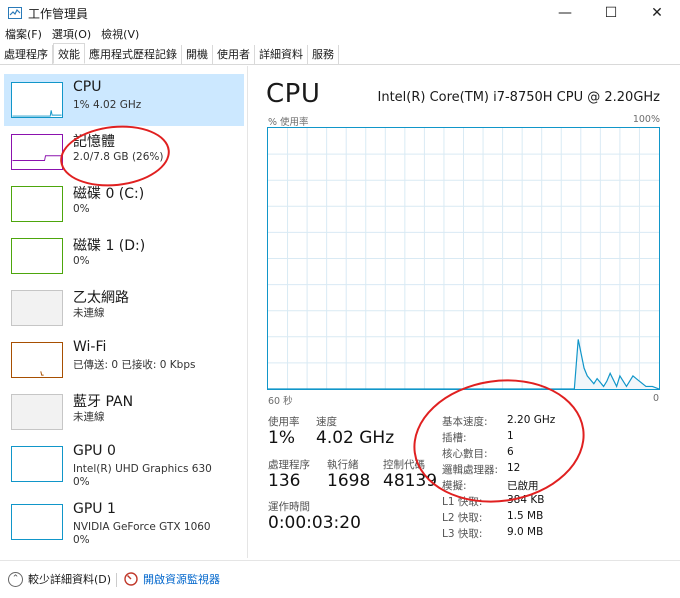 The image size is (680, 598). Describe the element at coordinates (646, 119) in the screenshot. I see `y-axis-max-label: 100%` at that location.